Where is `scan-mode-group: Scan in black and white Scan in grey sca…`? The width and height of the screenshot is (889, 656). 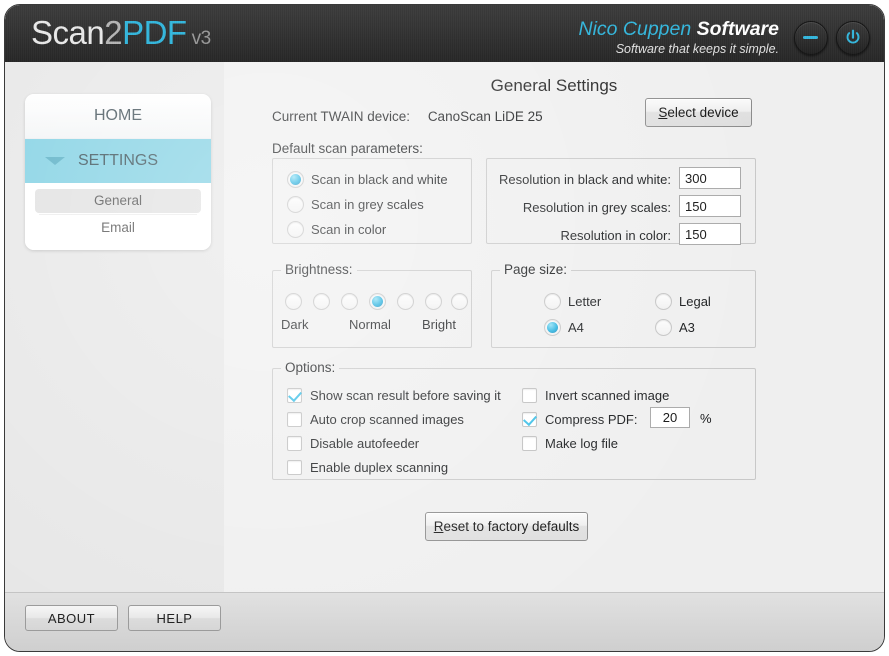
scan-mode-group: Scan in black and white Scan in grey sca… is located at coordinates (372, 201).